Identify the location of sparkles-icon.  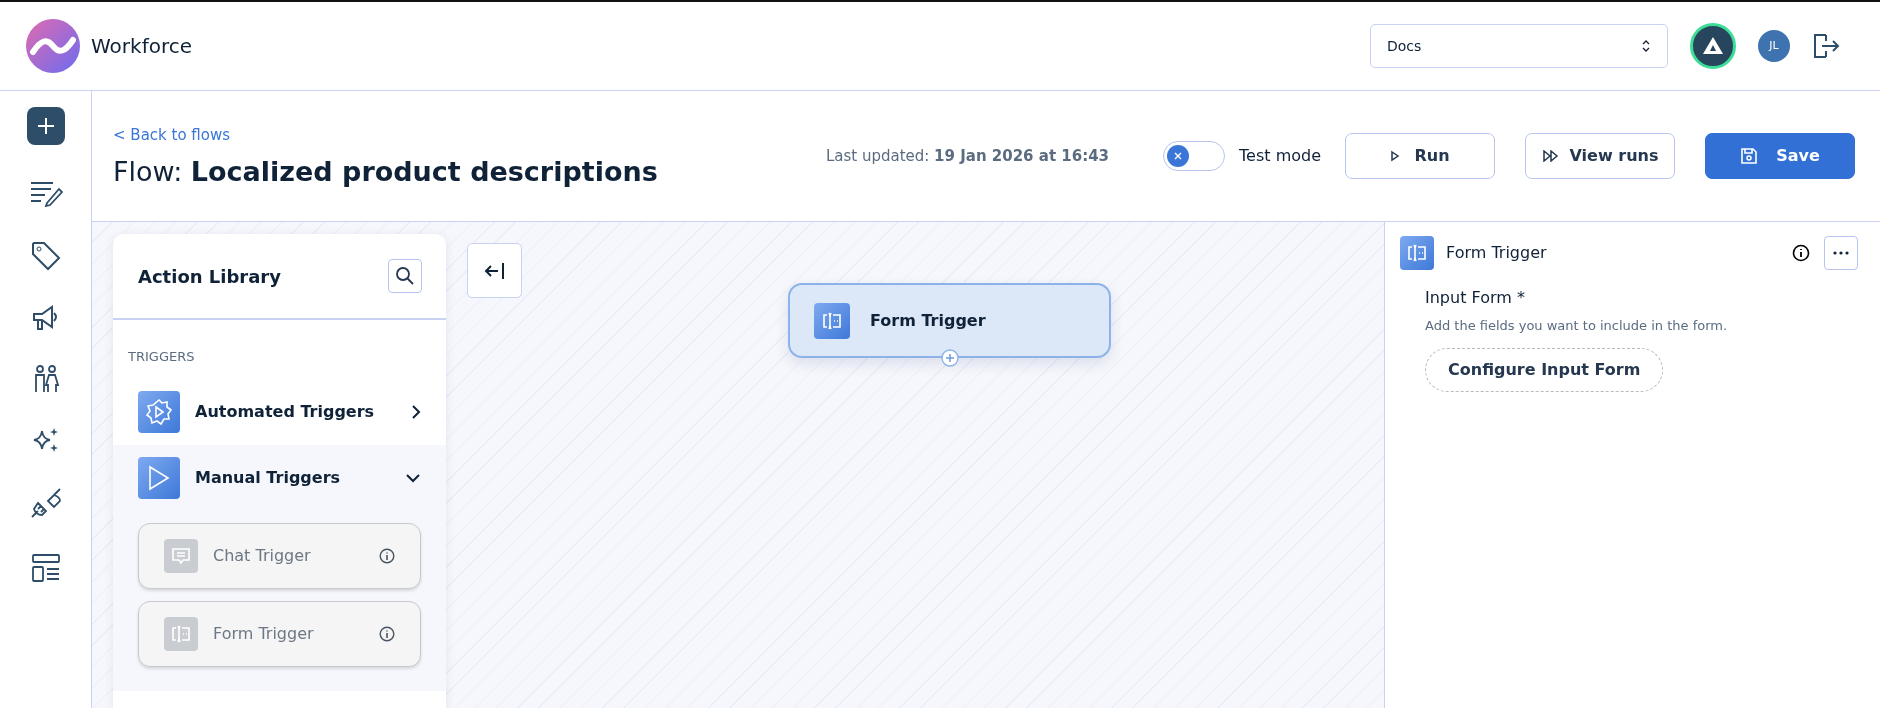
(45, 440).